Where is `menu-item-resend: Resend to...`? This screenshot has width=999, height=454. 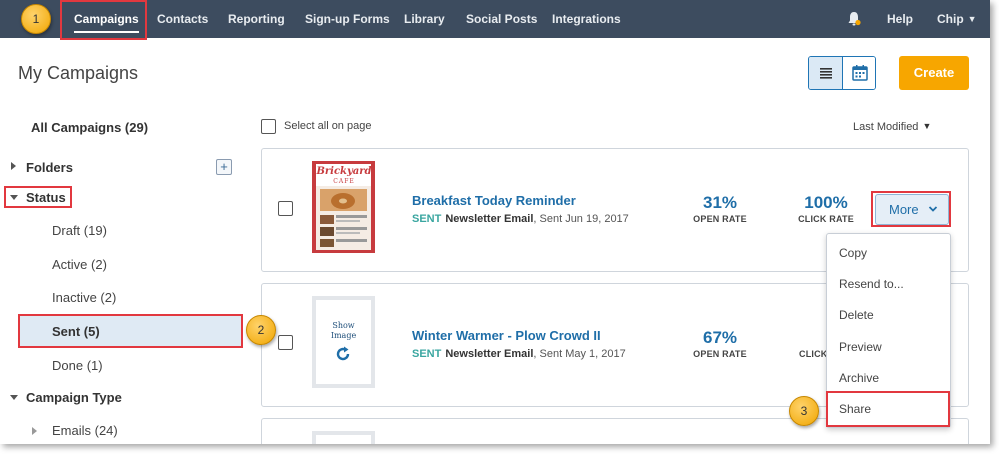
menu-item-resend: Resend to... is located at coordinates (871, 284).